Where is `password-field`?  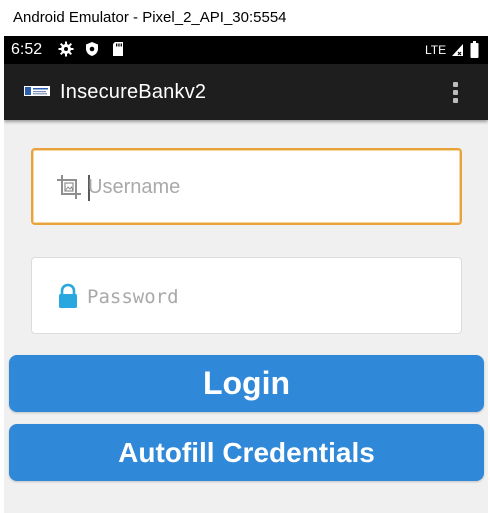
password-field is located at coordinates (246, 295).